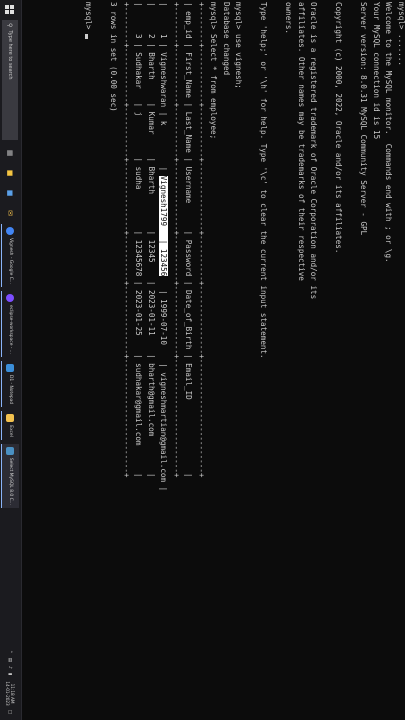 The height and width of the screenshot is (720, 405). I want to click on volume-icon: ♪, so click(10, 667).